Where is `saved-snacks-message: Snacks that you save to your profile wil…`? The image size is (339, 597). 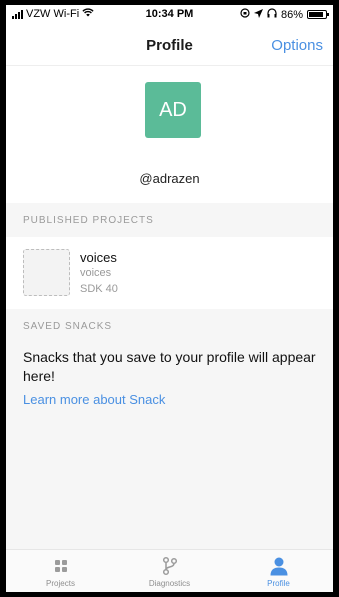
saved-snacks-message: Snacks that you save to your profile wil… is located at coordinates (169, 366).